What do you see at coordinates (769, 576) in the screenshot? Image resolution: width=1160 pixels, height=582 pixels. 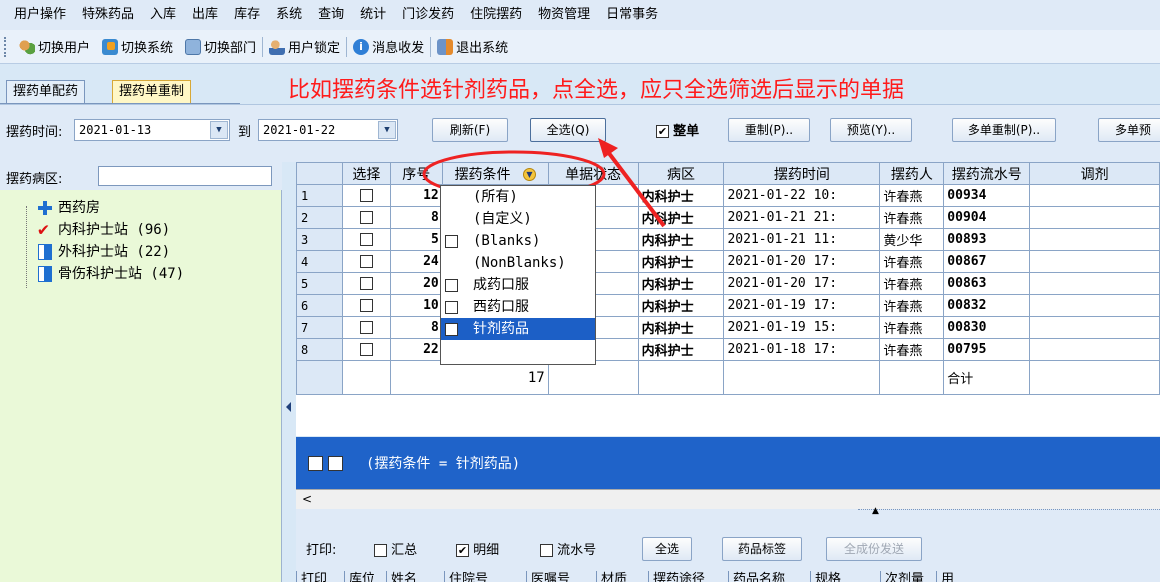 I see `detail-column-header: 药品名称` at bounding box center [769, 576].